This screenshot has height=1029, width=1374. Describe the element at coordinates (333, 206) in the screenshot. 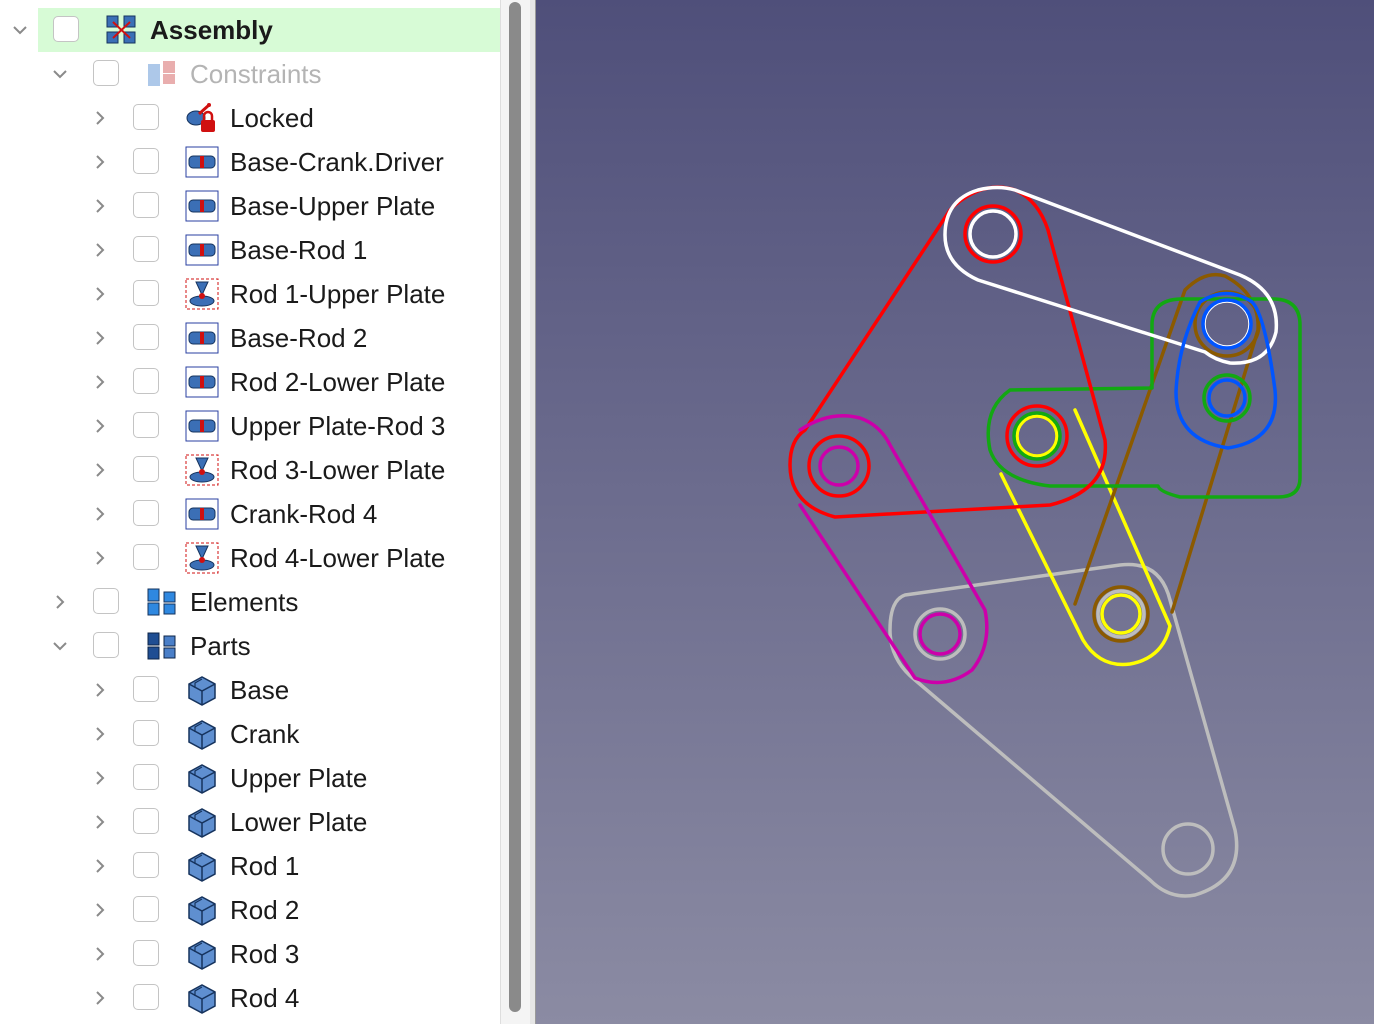

I see `tree-item-label: Base-Upper Plate` at that location.